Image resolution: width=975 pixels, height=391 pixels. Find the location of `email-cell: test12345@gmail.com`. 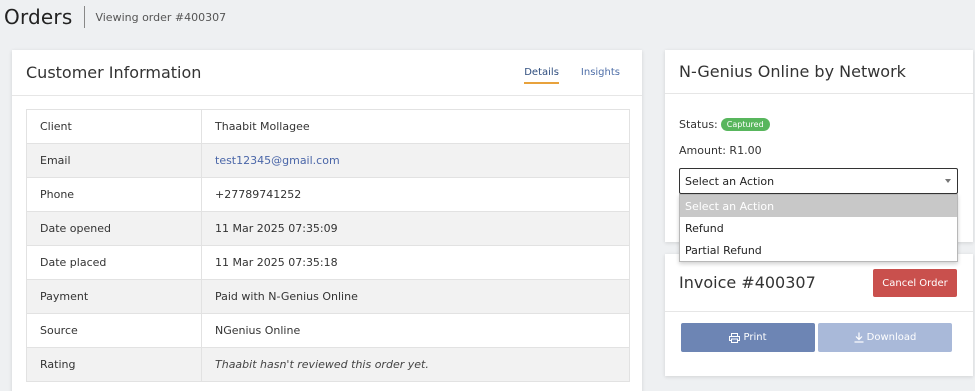

email-cell: test12345@gmail.com is located at coordinates (415, 160).